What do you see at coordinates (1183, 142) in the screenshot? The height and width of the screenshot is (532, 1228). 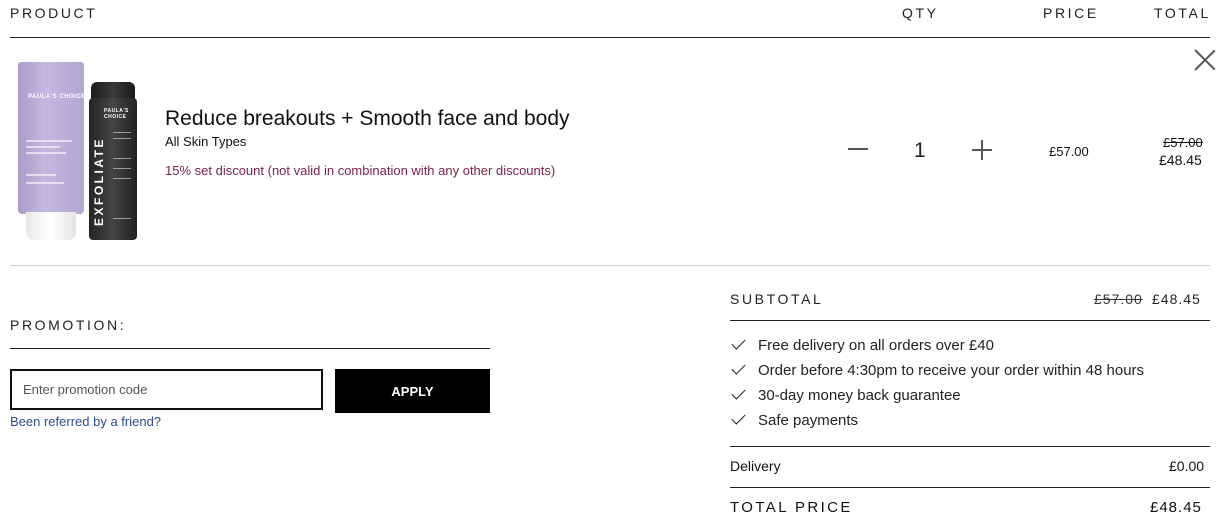 I see `original-total: £57.00` at bounding box center [1183, 142].